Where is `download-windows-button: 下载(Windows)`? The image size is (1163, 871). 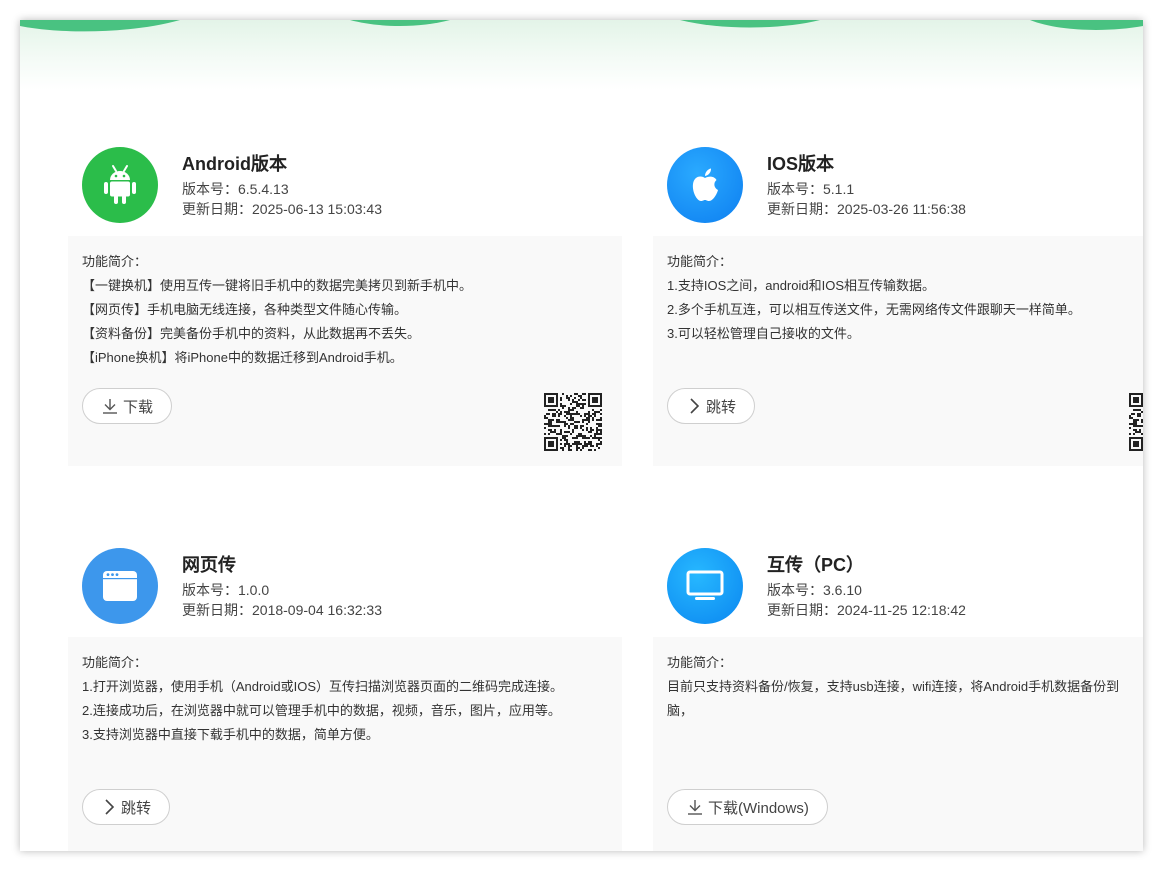
download-windows-button: 下载(Windows) is located at coordinates (747, 807).